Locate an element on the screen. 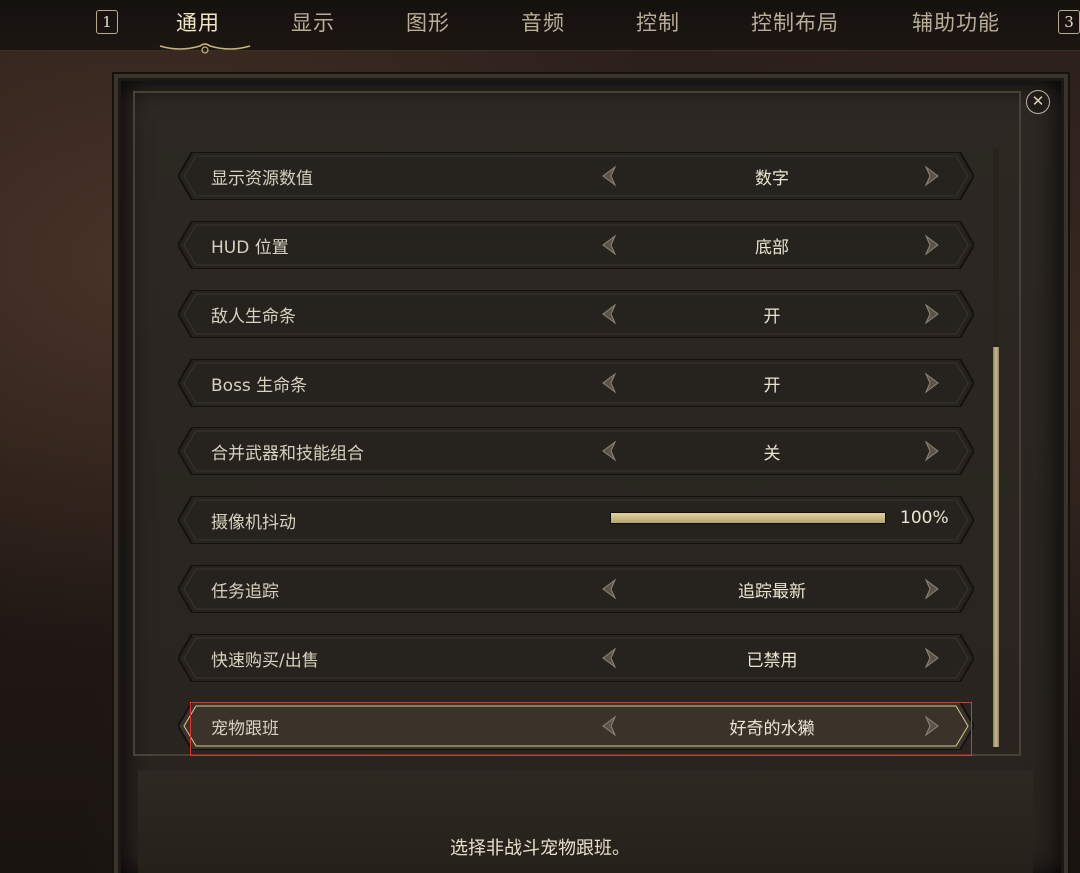 The width and height of the screenshot is (1080, 873). tab-general: 通用 is located at coordinates (198, 22).